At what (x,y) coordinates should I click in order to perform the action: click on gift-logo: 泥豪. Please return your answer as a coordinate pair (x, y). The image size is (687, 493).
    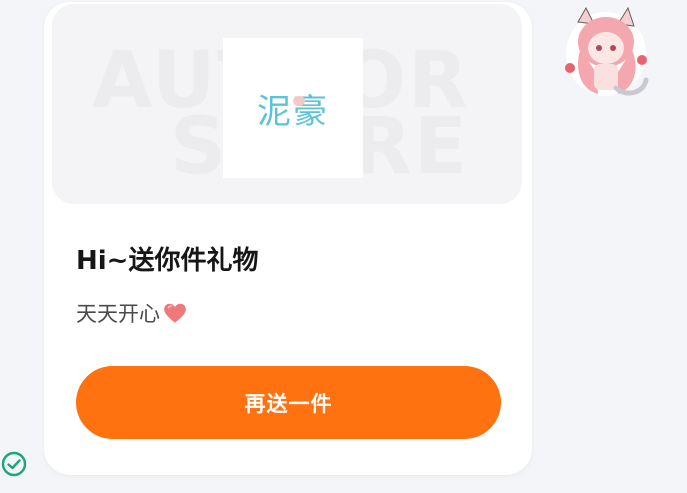
    Looking at the image, I should click on (293, 108).